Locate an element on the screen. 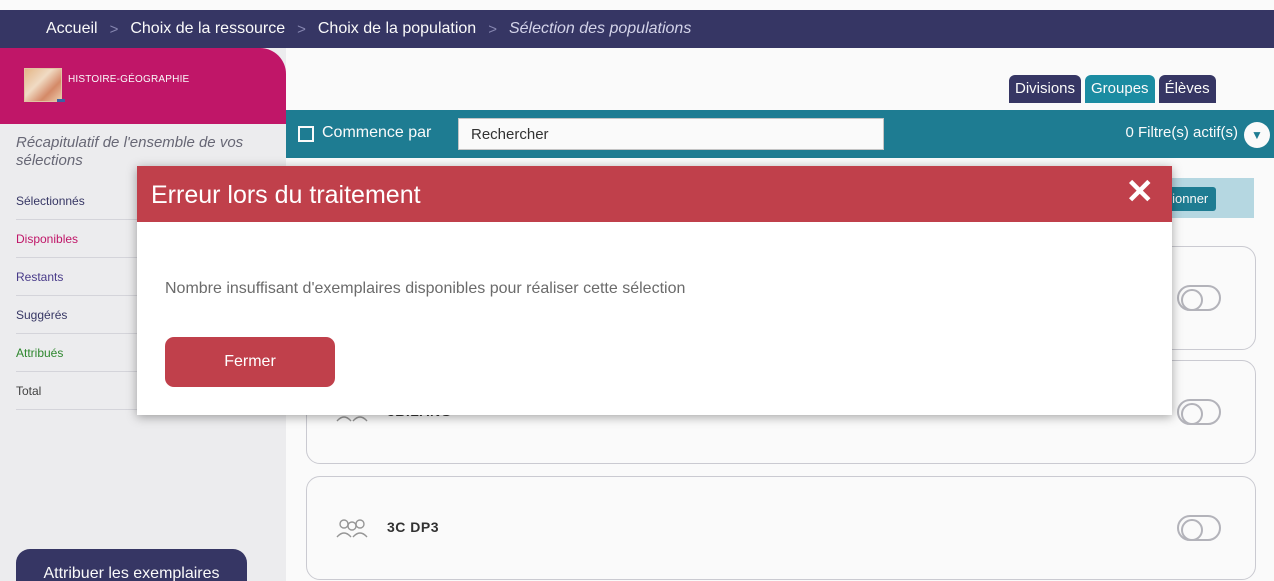 Image resolution: width=1274 pixels, height=581 pixels. close-icon: ✕ is located at coordinates (1140, 192).